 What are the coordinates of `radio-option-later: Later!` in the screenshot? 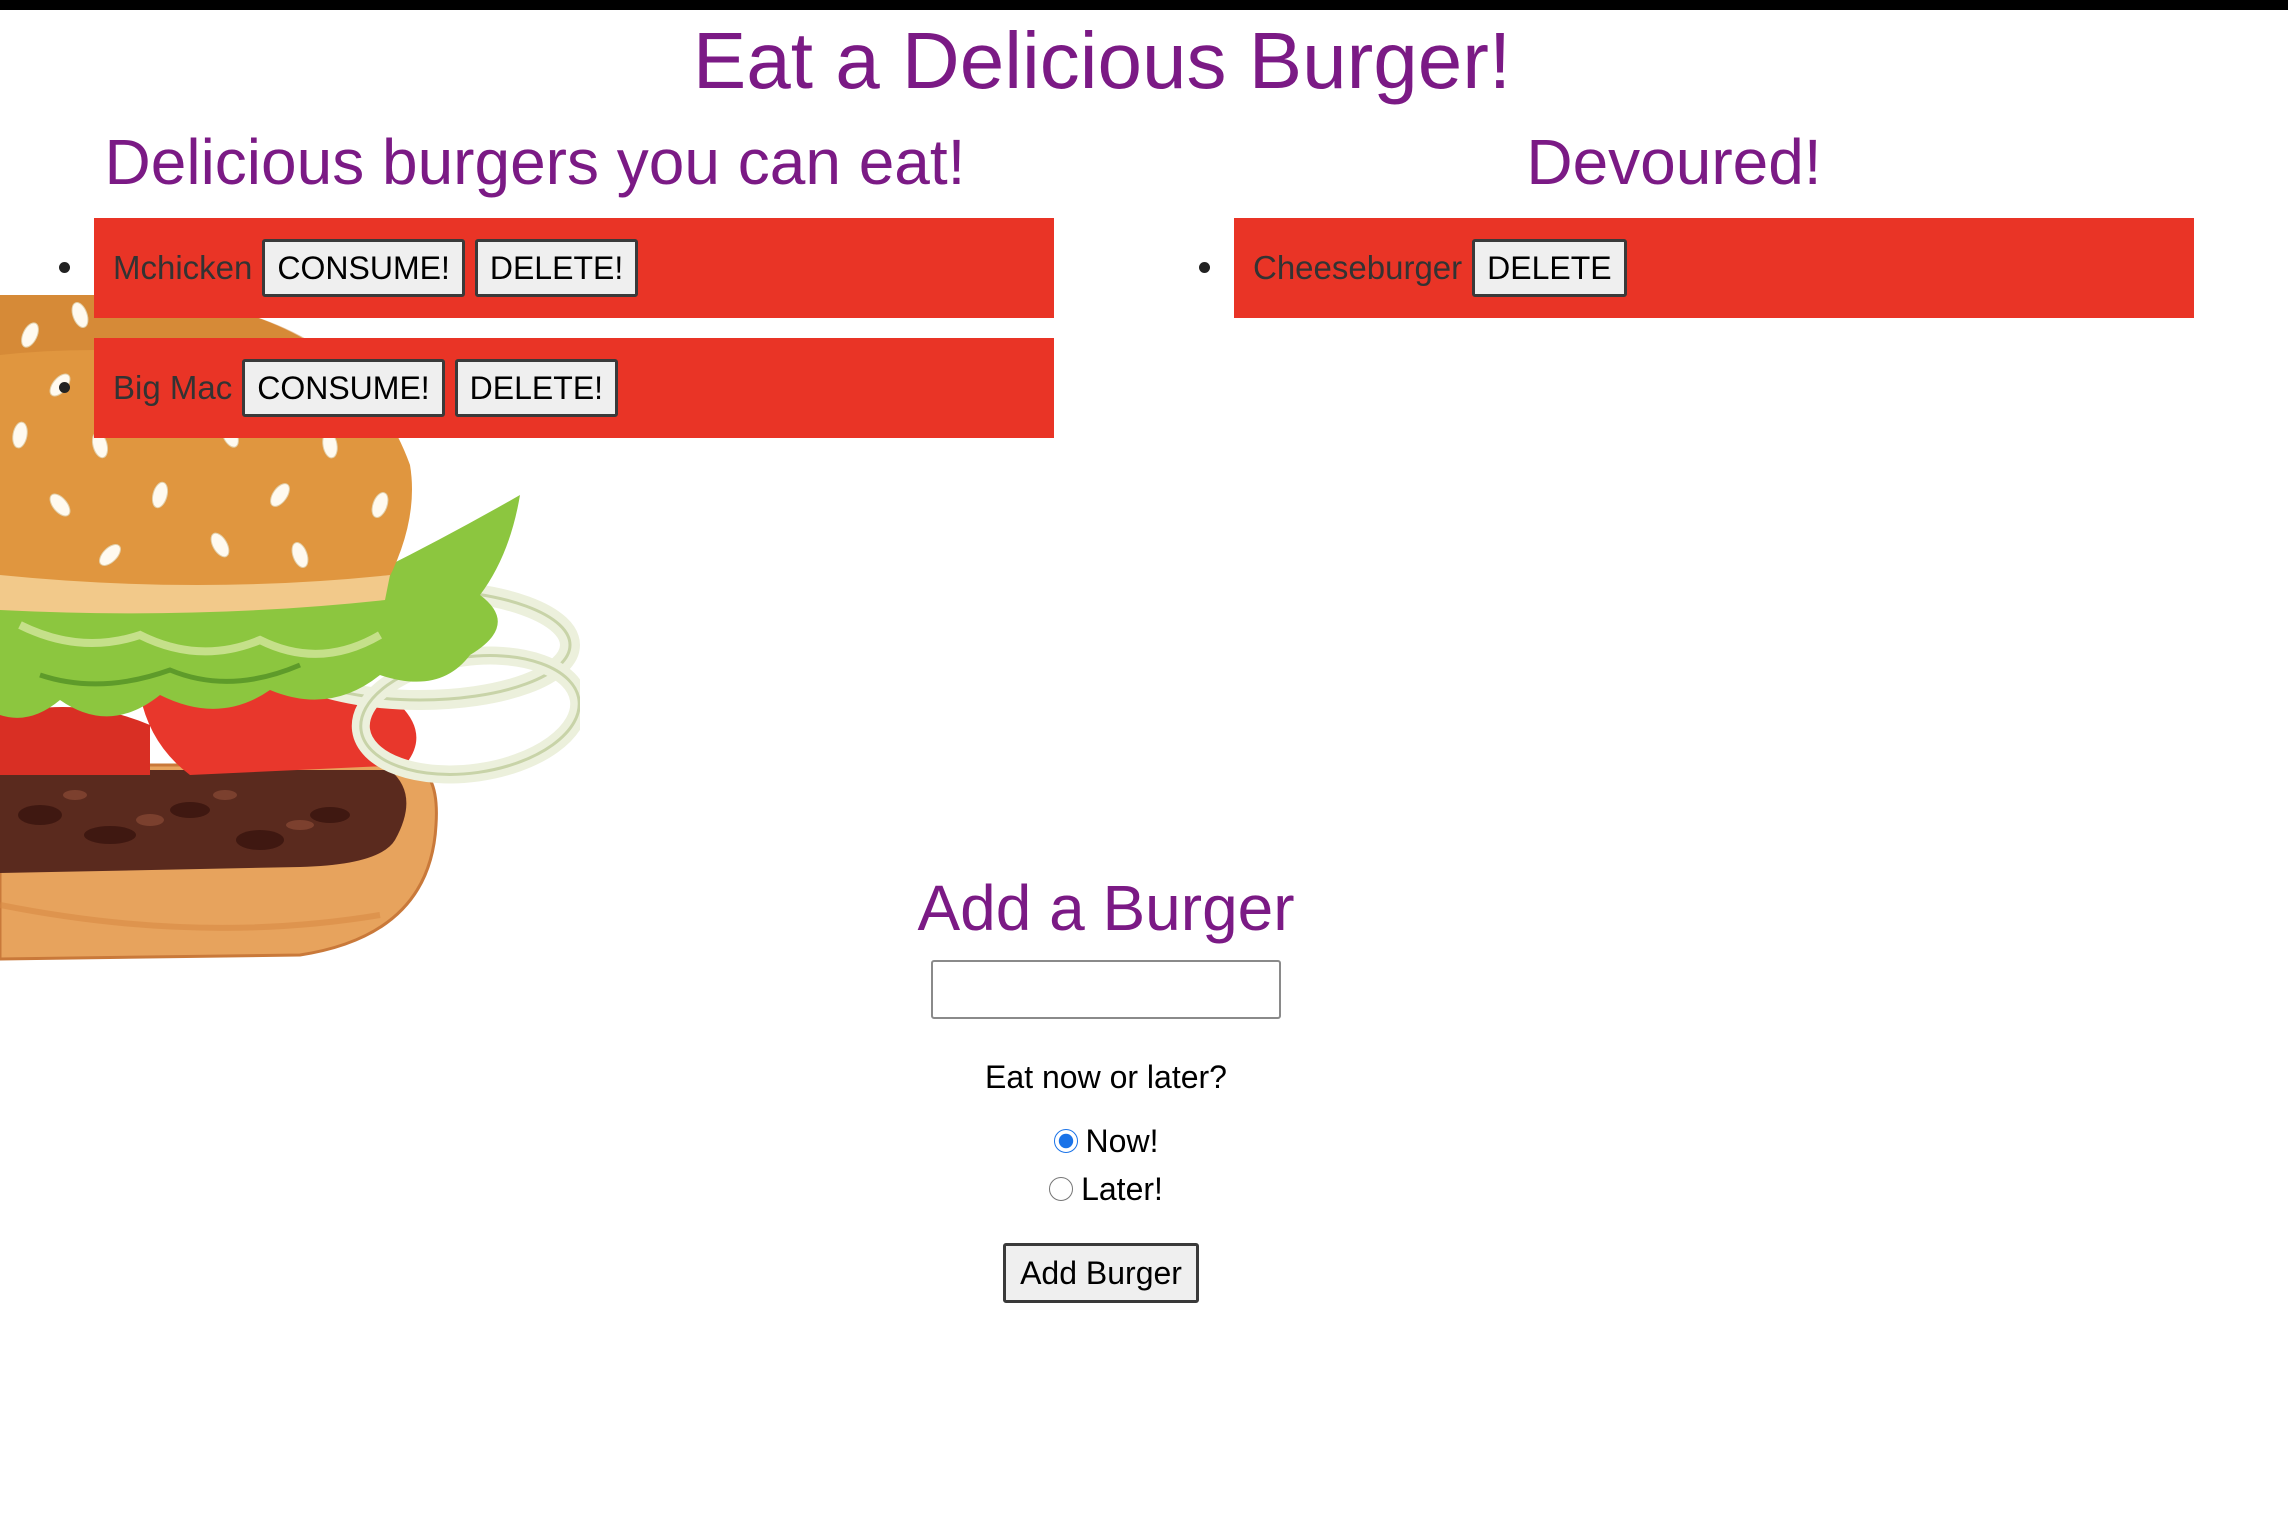 It's located at (1106, 1189).